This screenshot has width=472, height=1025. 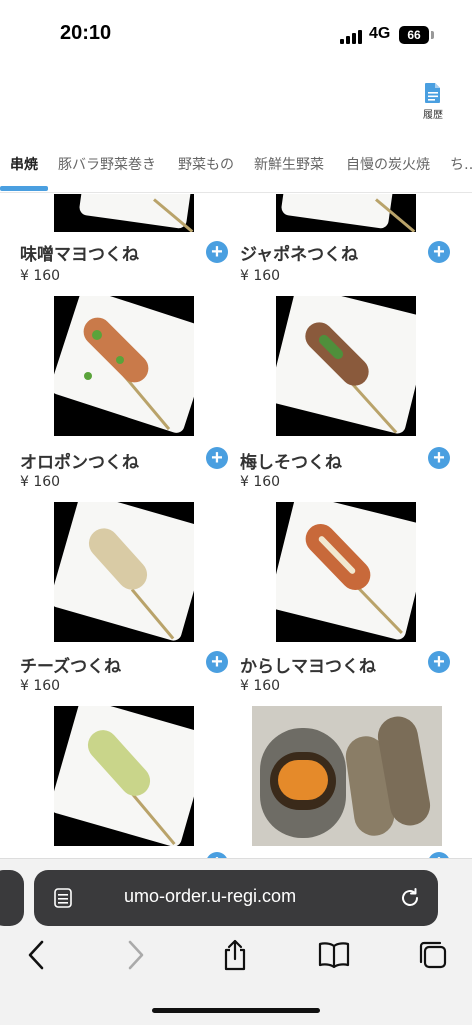 I want to click on signal-icon, so click(x=352, y=36).